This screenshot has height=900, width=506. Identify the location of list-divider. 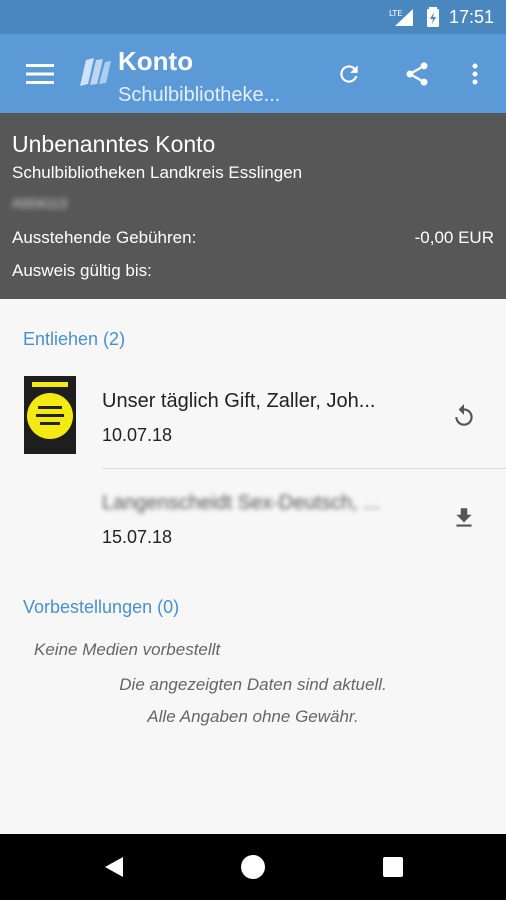
(304, 468).